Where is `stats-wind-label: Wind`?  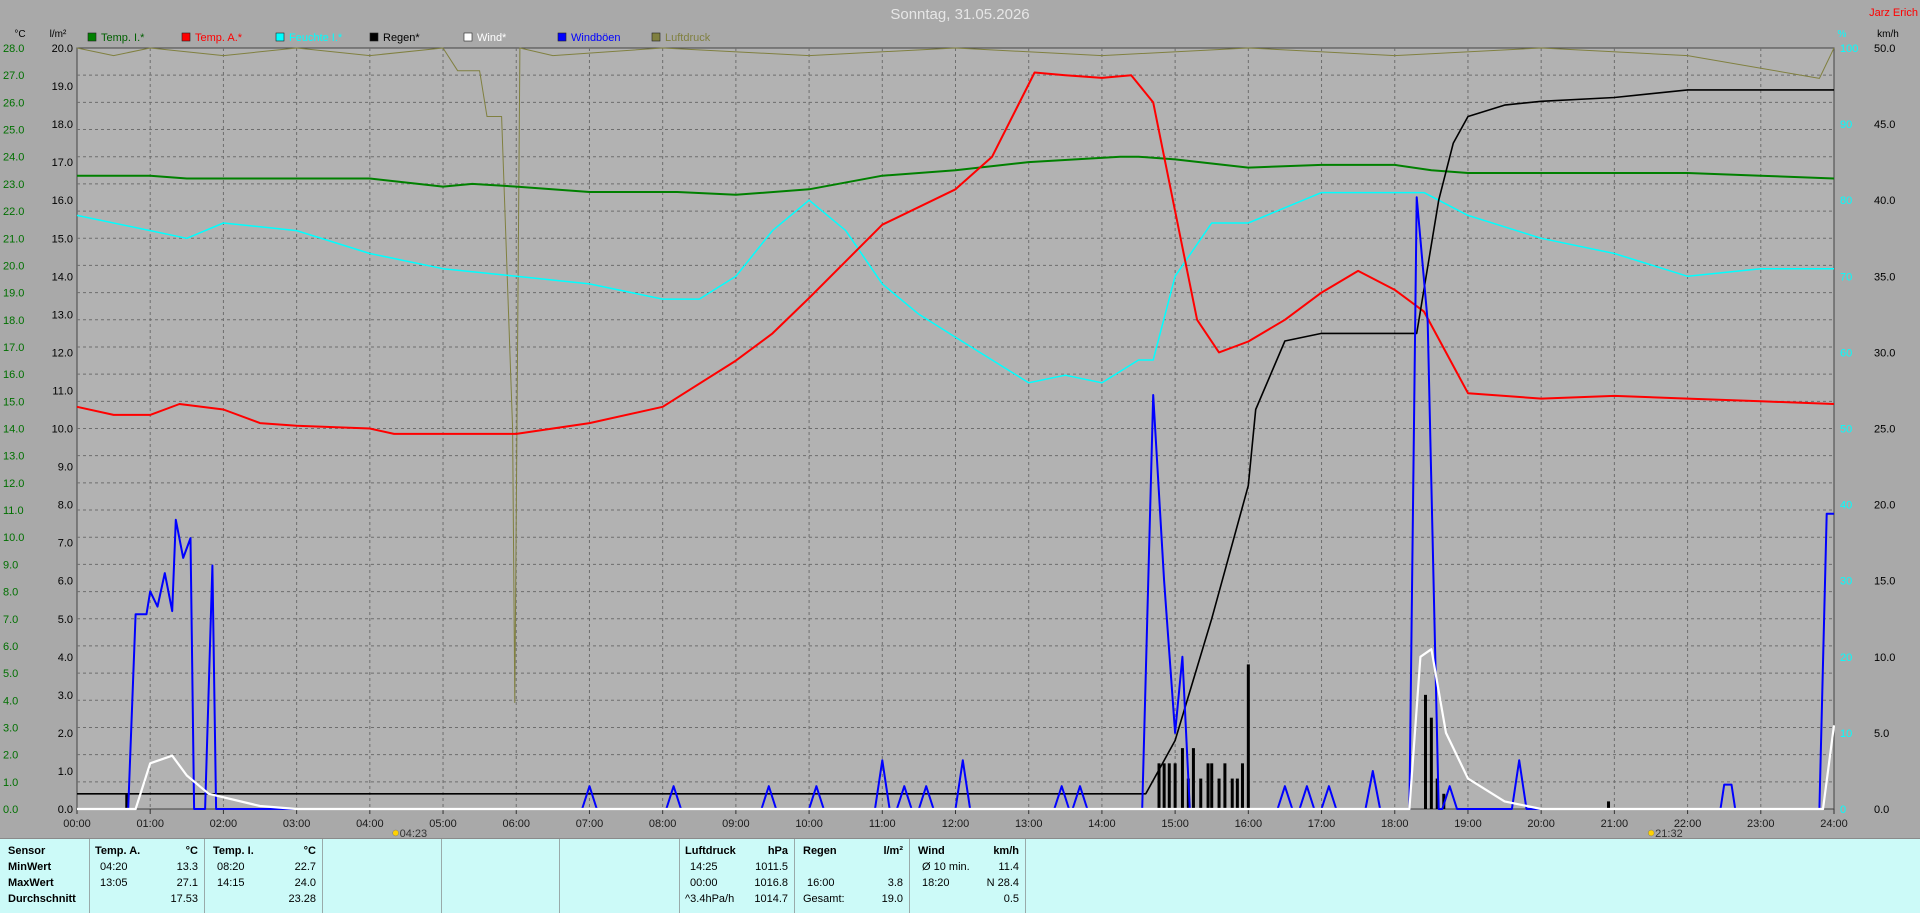
stats-wind-label: Wind is located at coordinates (931, 851).